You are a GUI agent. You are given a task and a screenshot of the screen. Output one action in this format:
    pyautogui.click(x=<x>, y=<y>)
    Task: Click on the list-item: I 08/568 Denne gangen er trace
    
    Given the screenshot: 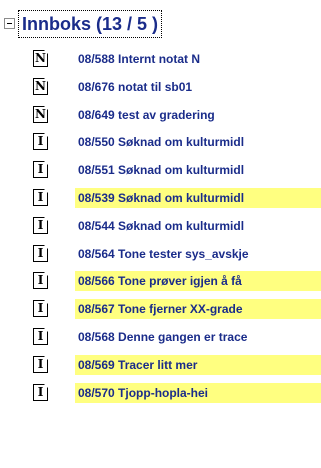 What is the action you would take?
    pyautogui.click(x=160, y=337)
    